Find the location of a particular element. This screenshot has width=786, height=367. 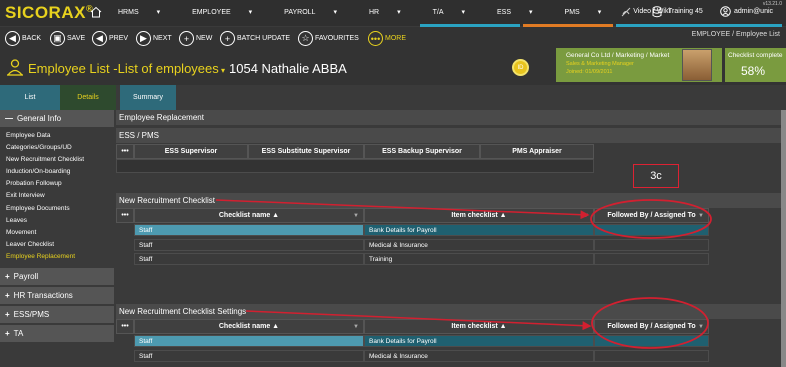

save-icon: ▣ is located at coordinates (57, 38).